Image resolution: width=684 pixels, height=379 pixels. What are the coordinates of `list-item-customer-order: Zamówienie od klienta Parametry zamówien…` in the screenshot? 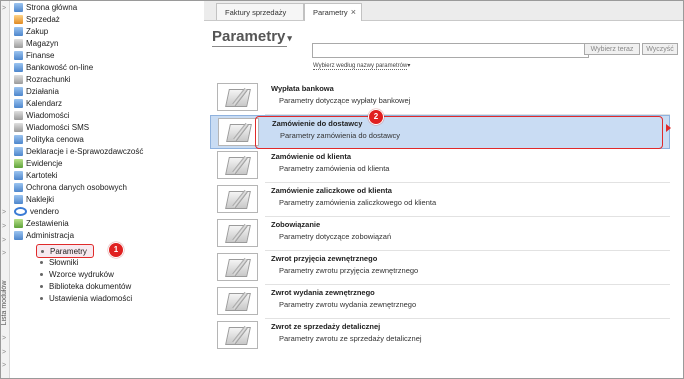 It's located at (440, 166).